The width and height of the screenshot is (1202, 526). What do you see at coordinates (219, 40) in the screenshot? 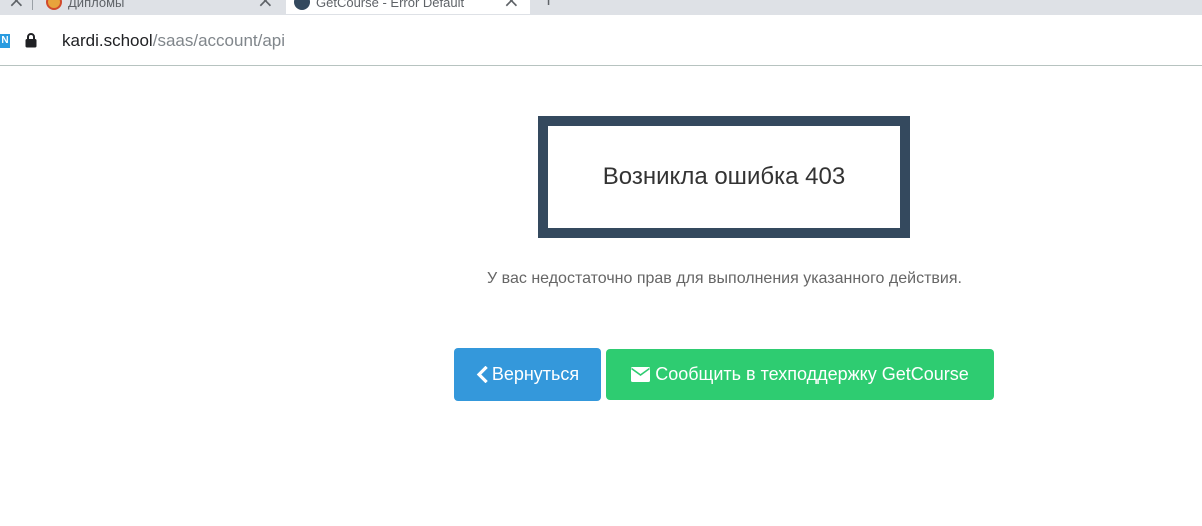
I see `url-path: /saas/account/api` at bounding box center [219, 40].